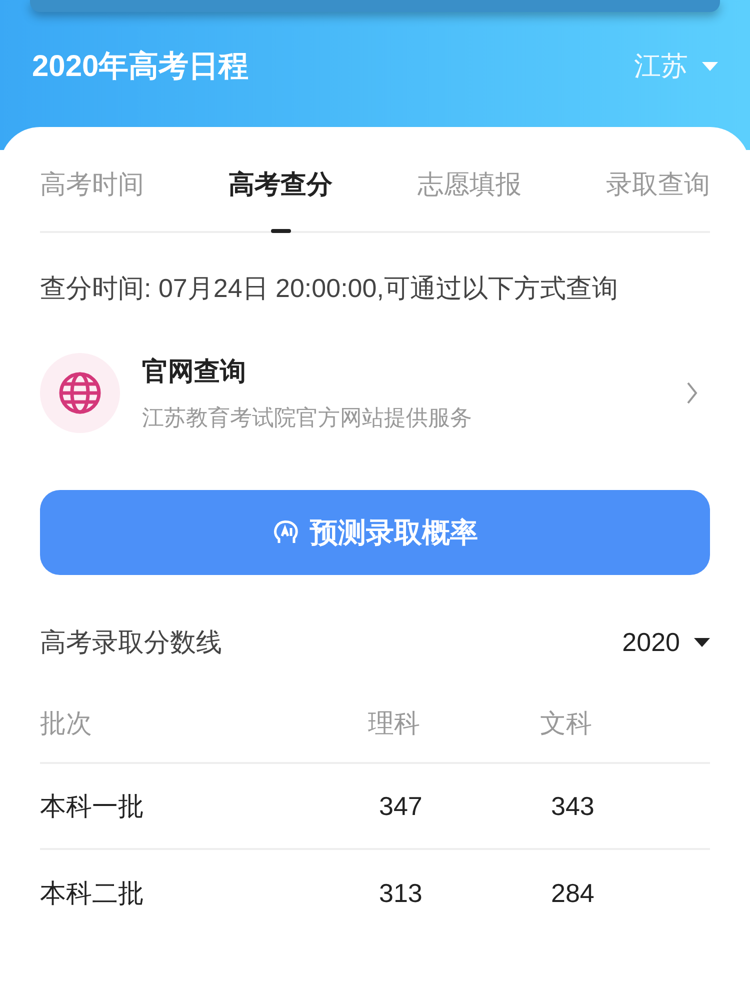 This screenshot has height=989, width=750. What do you see at coordinates (66, 723) in the screenshot?
I see `column-header: 批次` at bounding box center [66, 723].